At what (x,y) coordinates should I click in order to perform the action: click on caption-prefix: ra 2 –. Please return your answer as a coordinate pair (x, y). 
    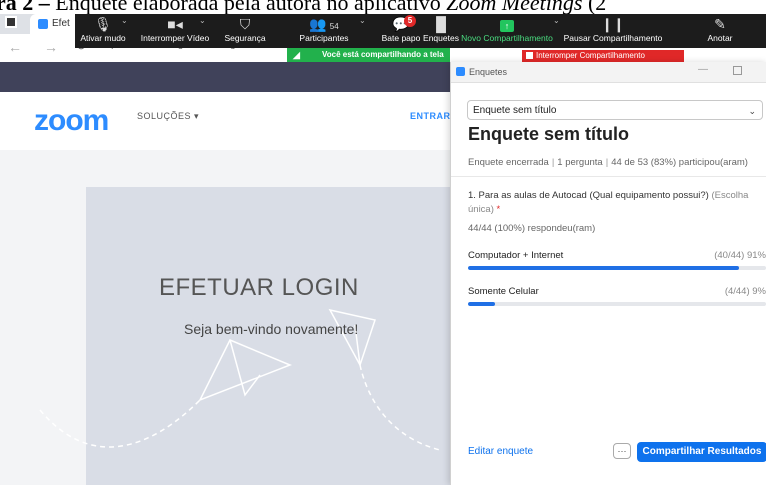
    Looking at the image, I should click on (28, 7).